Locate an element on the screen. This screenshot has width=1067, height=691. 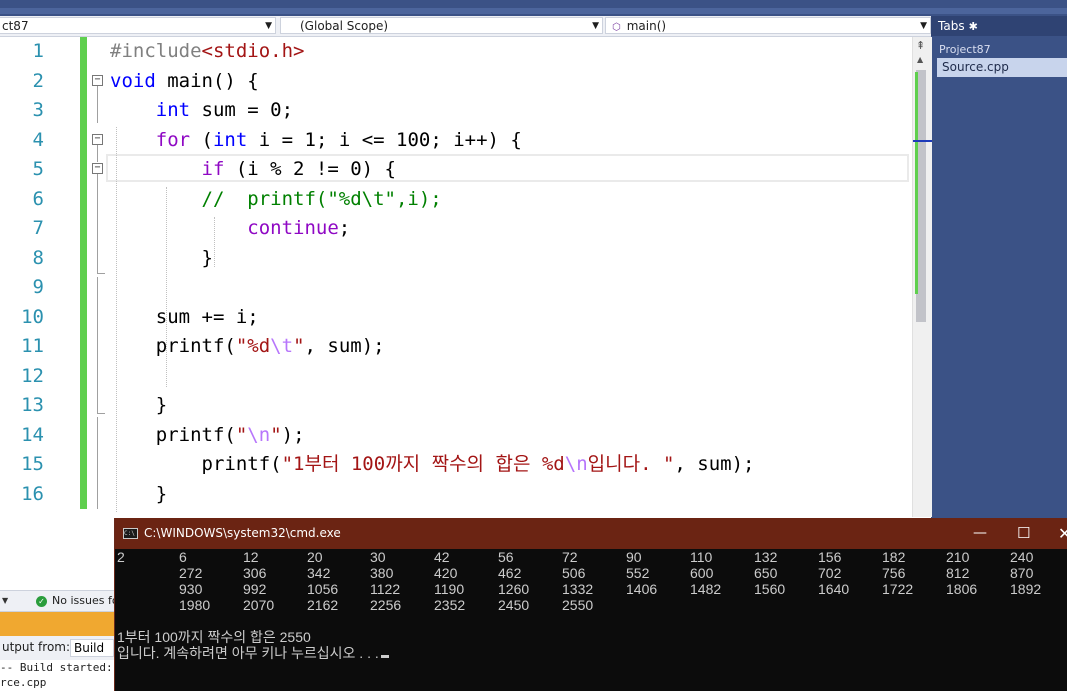
cmd-output-value: 30 is located at coordinates (378, 557).